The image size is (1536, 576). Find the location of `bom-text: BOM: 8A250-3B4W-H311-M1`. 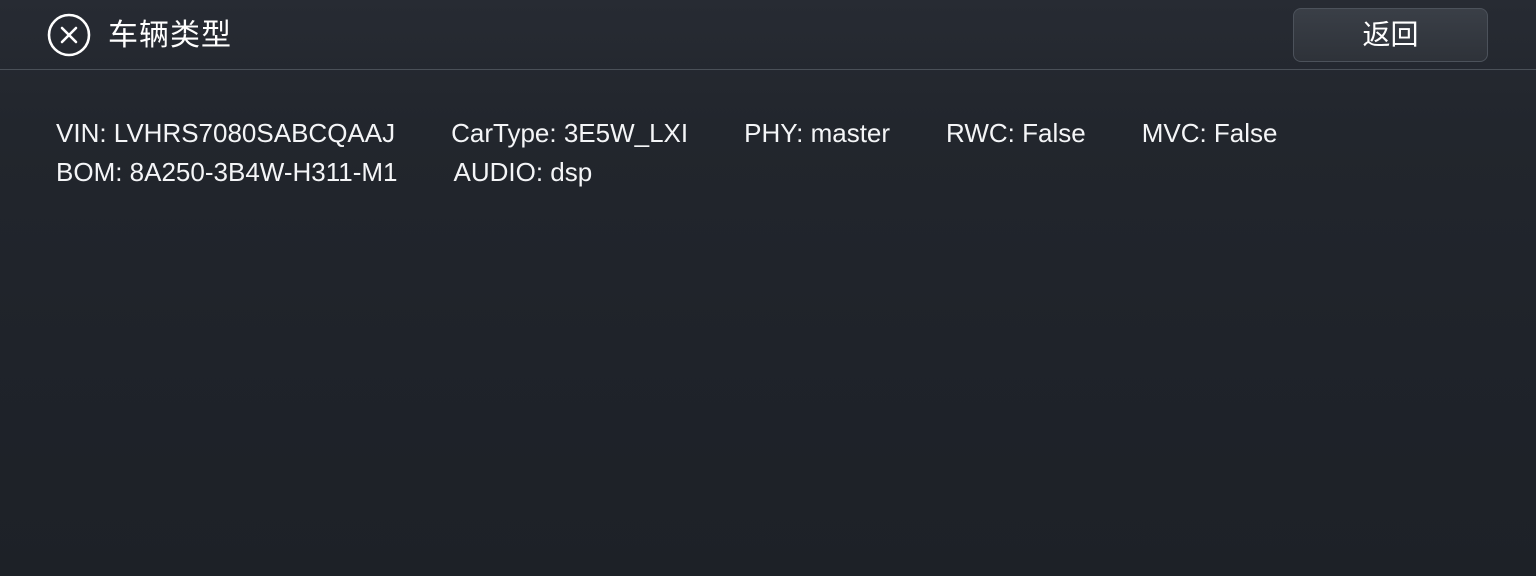

bom-text: BOM: 8A250-3B4W-H311-M1 is located at coordinates (227, 172).